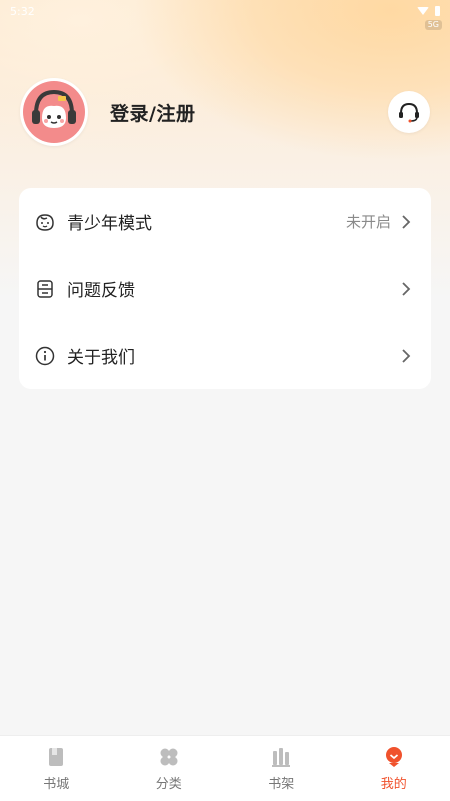  Describe the element at coordinates (437, 11) in the screenshot. I see `battery-icon` at that location.